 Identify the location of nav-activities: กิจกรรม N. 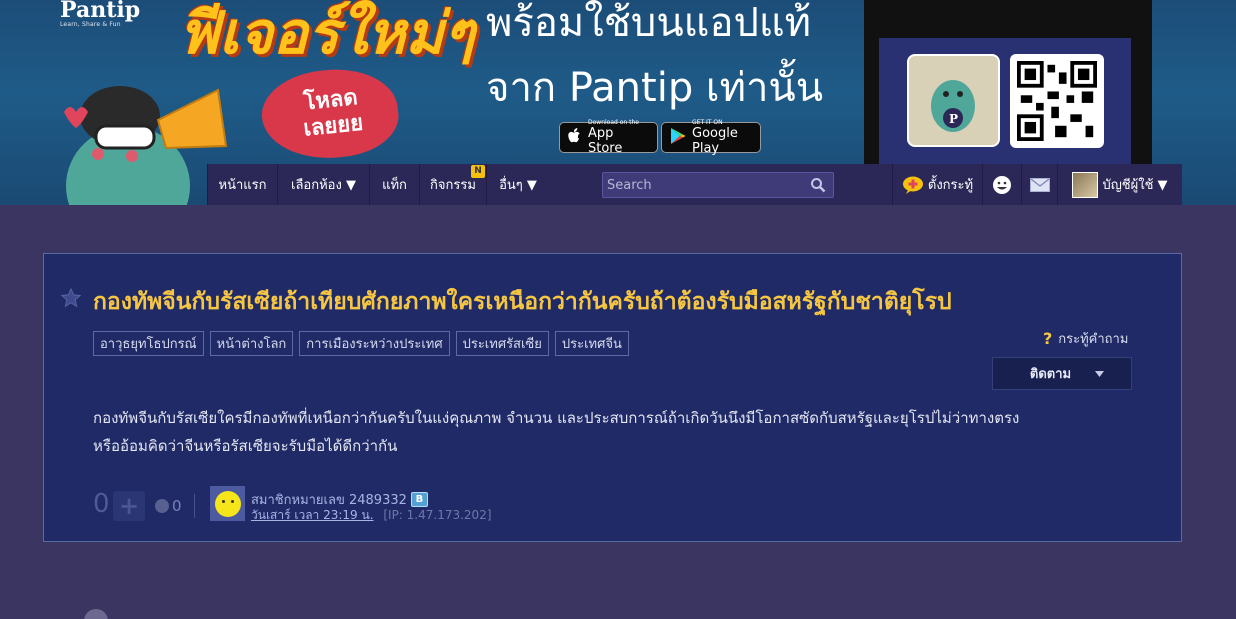
(452, 184).